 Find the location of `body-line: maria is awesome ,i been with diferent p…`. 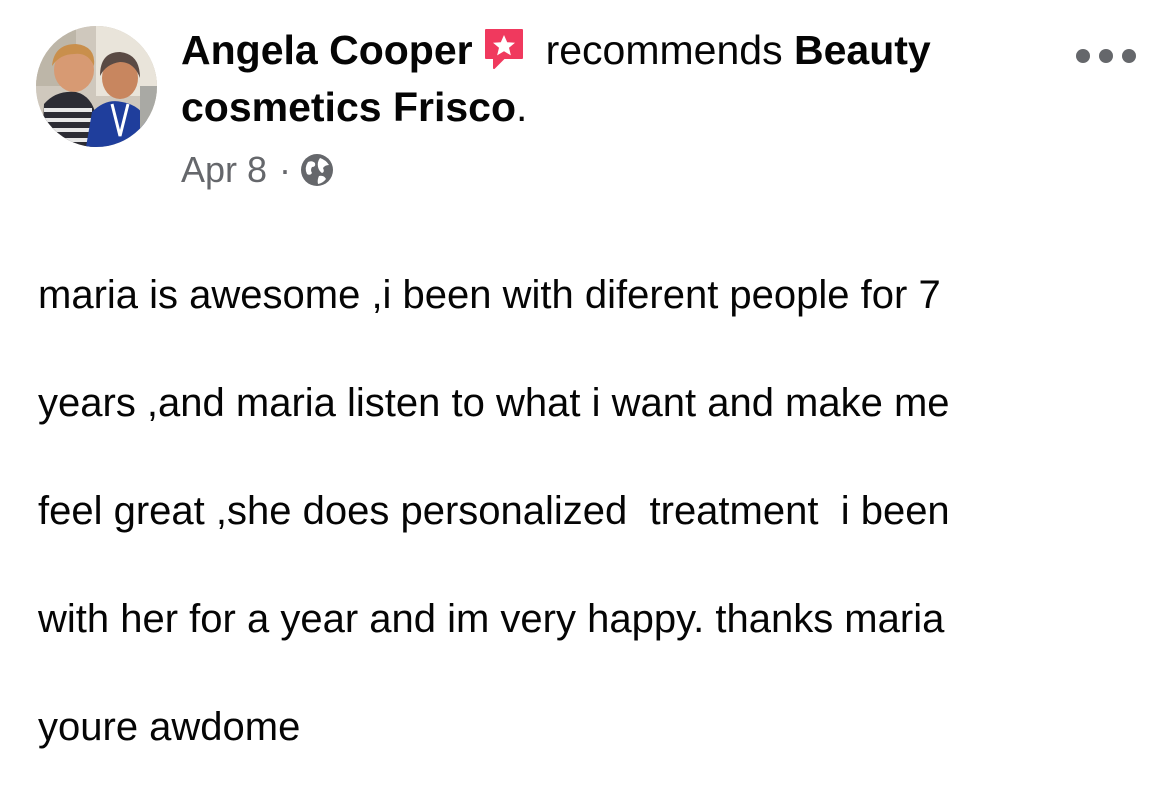

body-line: maria is awesome ,i been with diferent p… is located at coordinates (489, 295).